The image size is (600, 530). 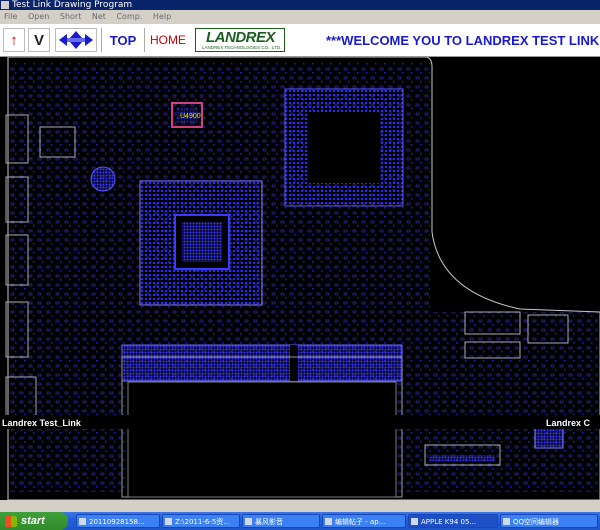 I want to click on connector-pins, so click(x=462, y=458).